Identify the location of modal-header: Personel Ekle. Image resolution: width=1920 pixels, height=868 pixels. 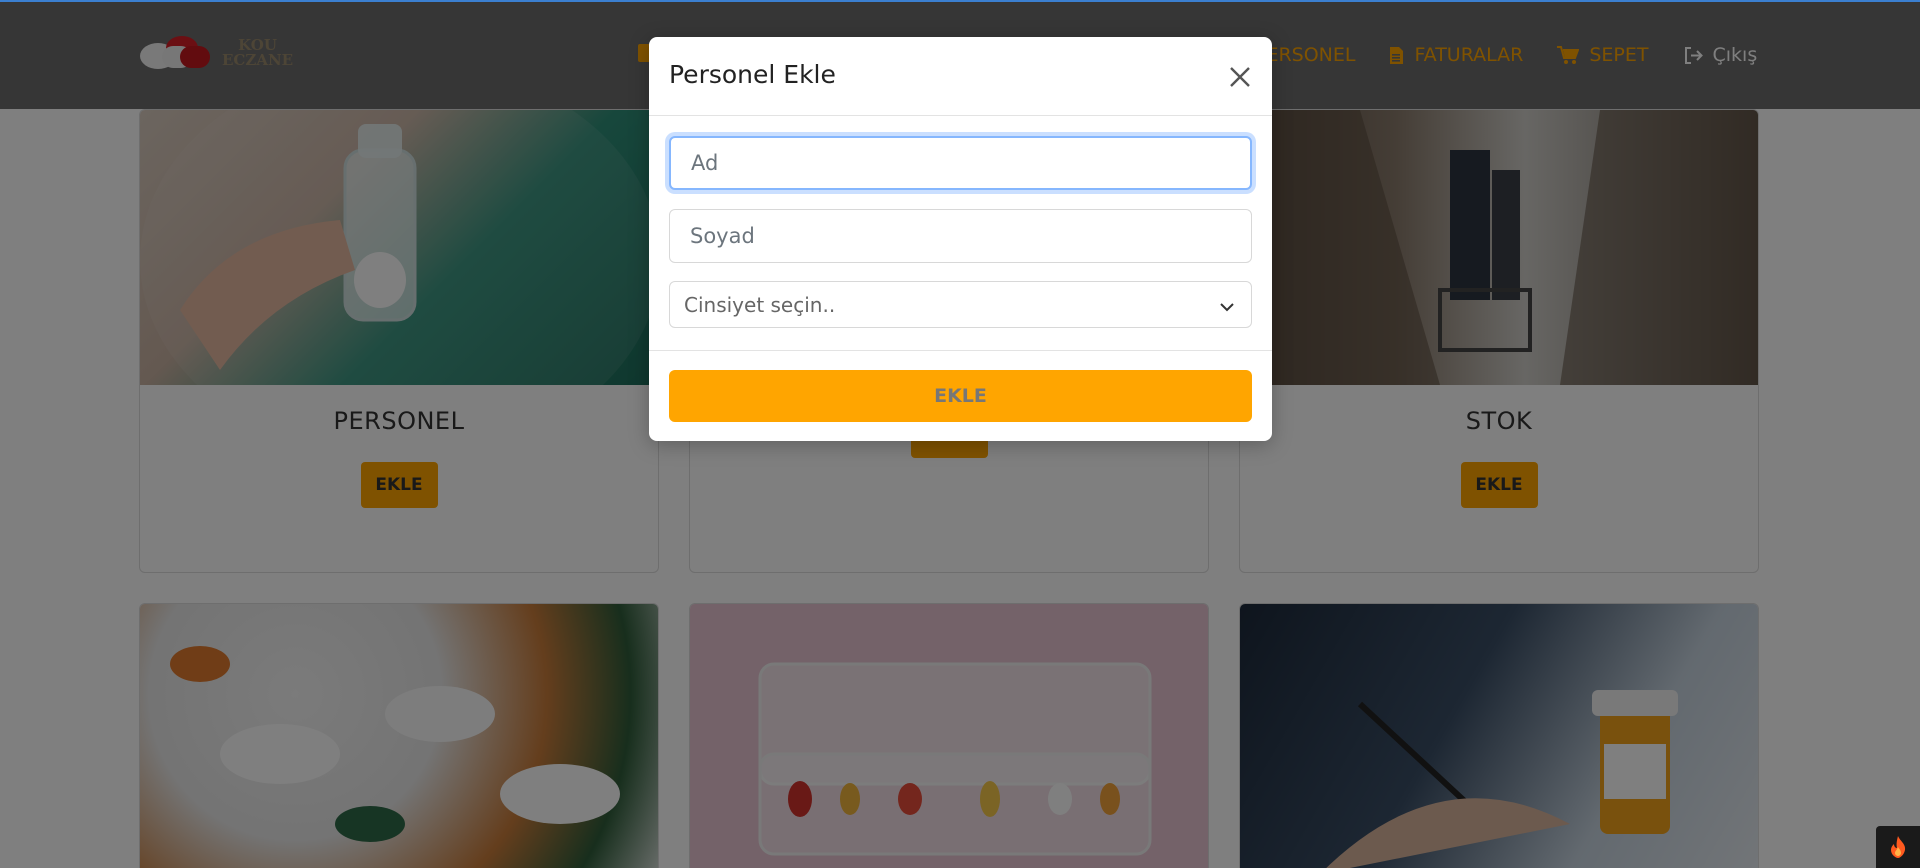
(960, 76).